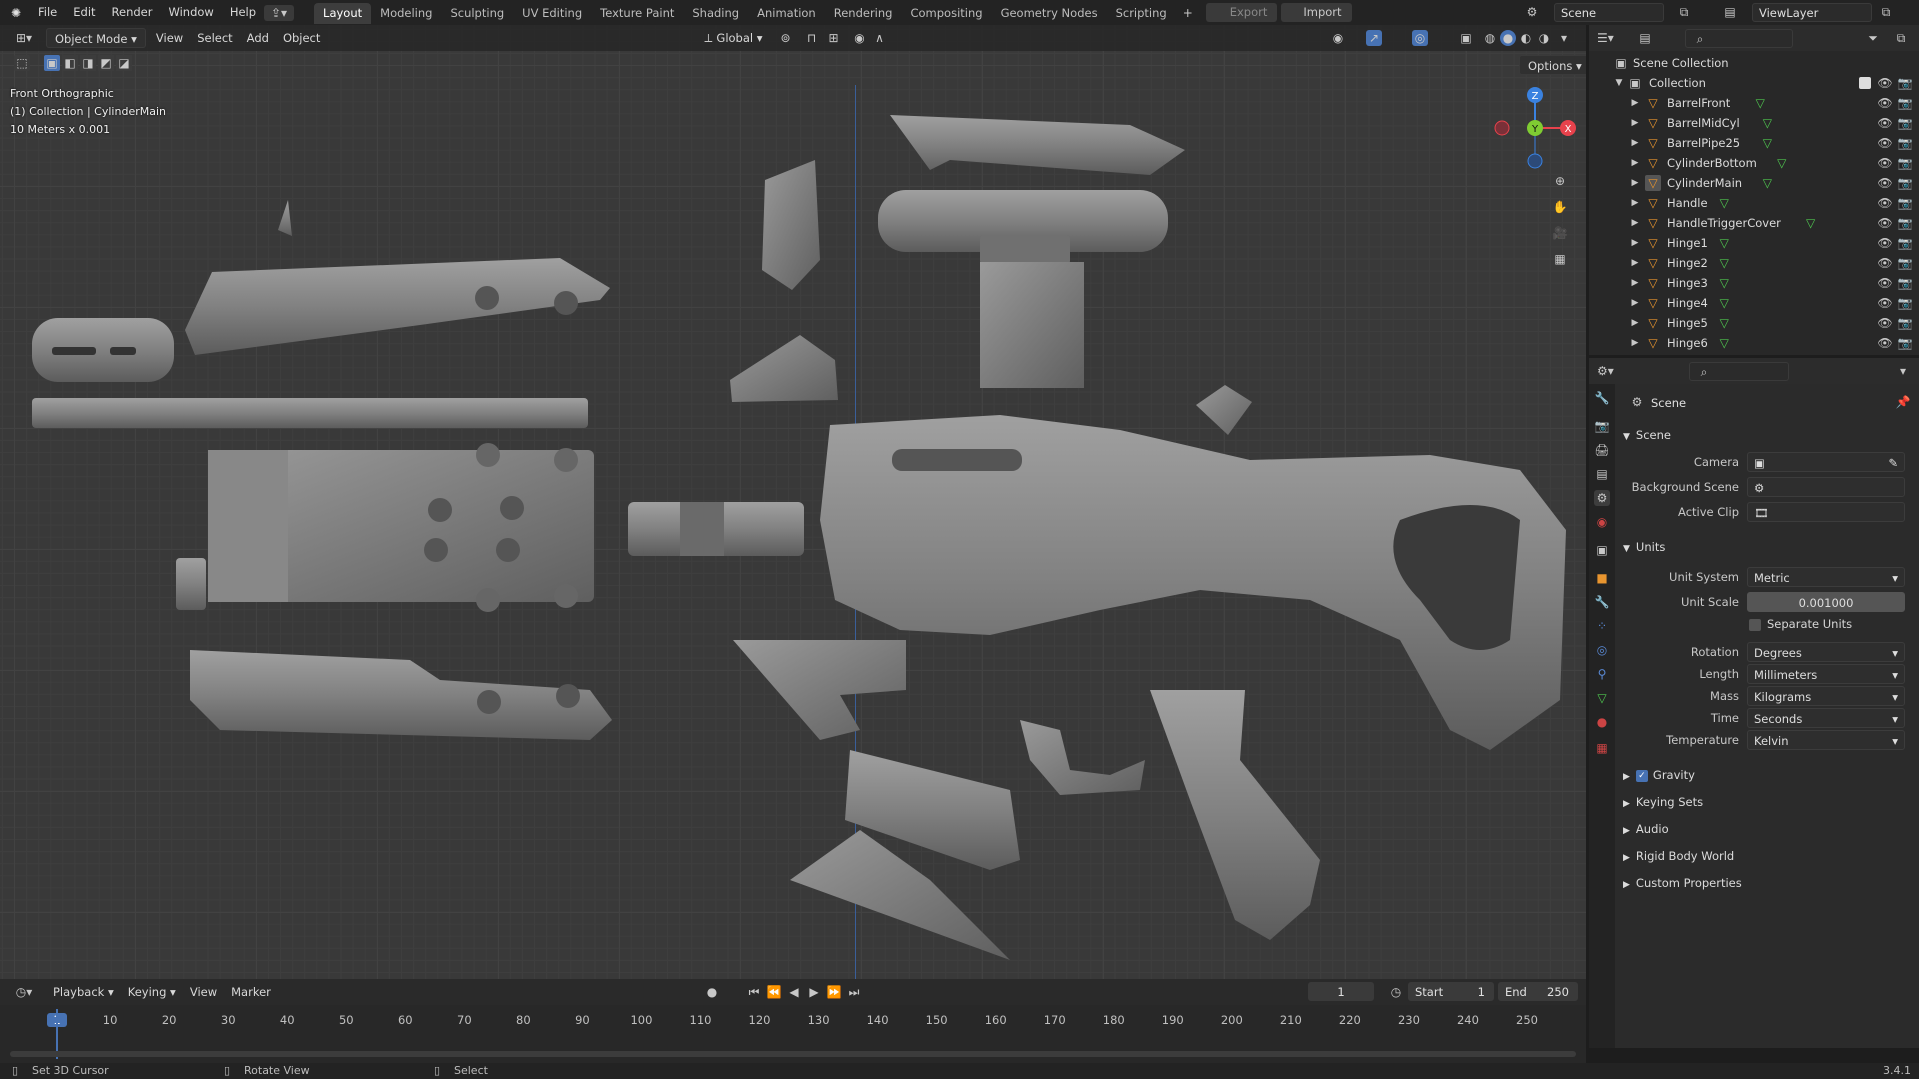 The height and width of the screenshot is (1079, 1919). What do you see at coordinates (1754, 223) in the screenshot?
I see `outliner-object-row: ▶ ▽ HandleTriggerCover ▽ 👁 📷` at bounding box center [1754, 223].